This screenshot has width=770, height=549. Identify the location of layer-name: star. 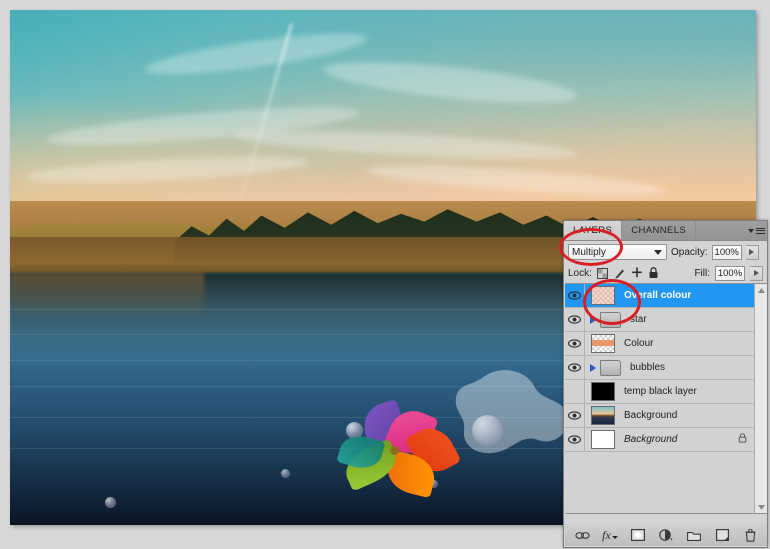
(638, 319).